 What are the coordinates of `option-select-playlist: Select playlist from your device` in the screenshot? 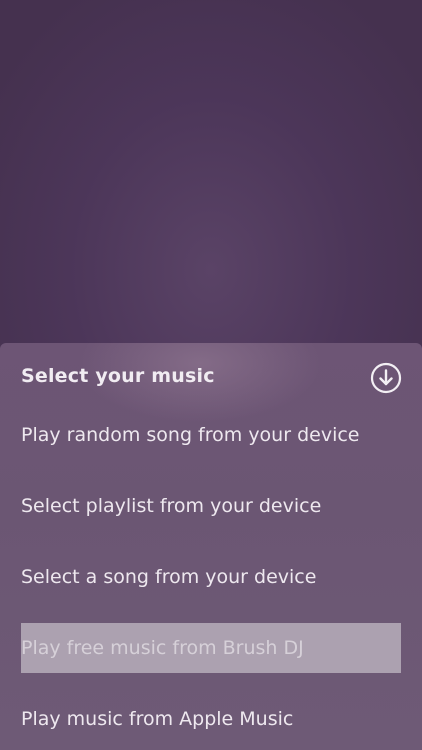 It's located at (211, 506).